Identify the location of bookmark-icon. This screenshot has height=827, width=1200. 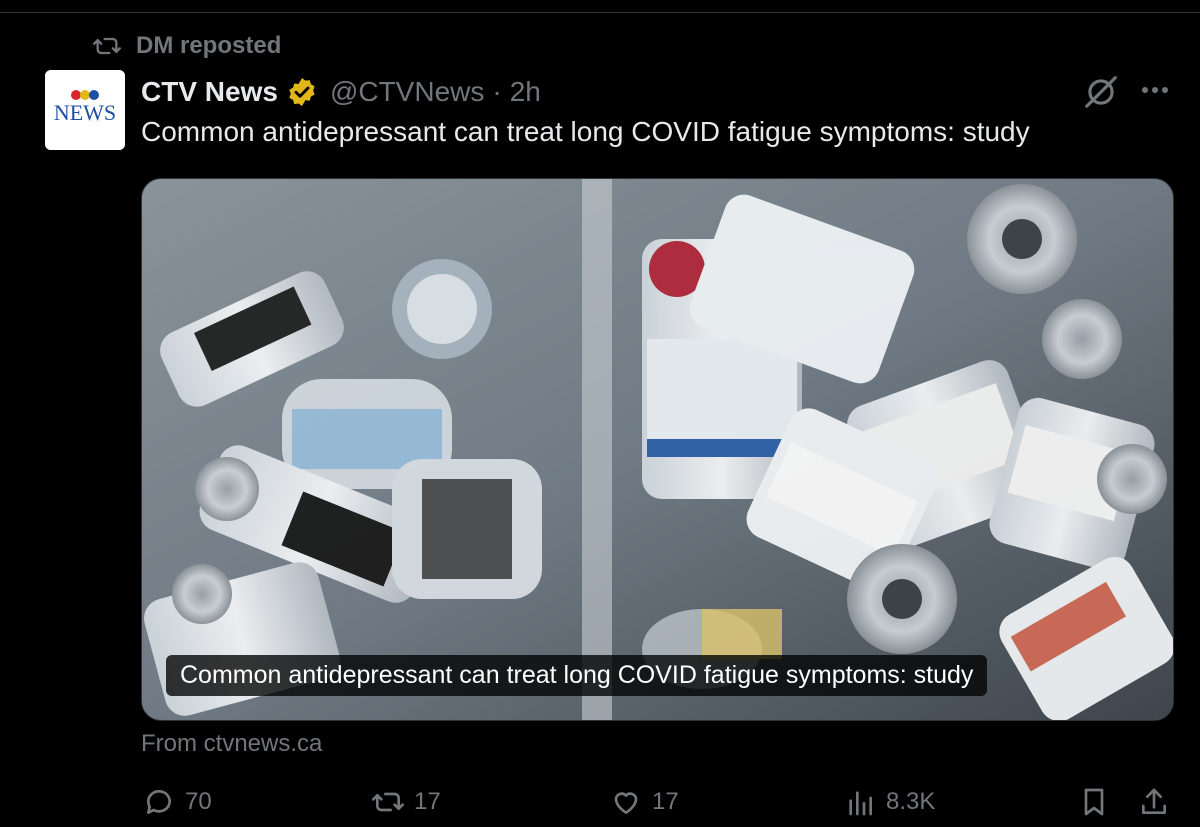
(1094, 802).